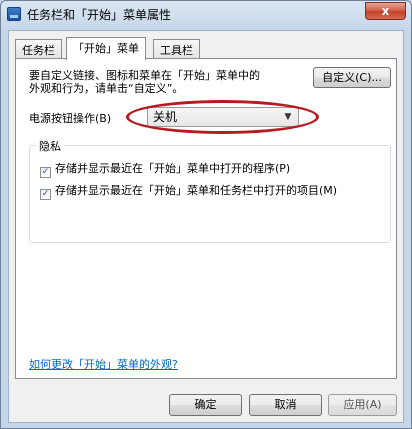  What do you see at coordinates (223, 117) in the screenshot?
I see `power-button-select: 关机 ▼` at bounding box center [223, 117].